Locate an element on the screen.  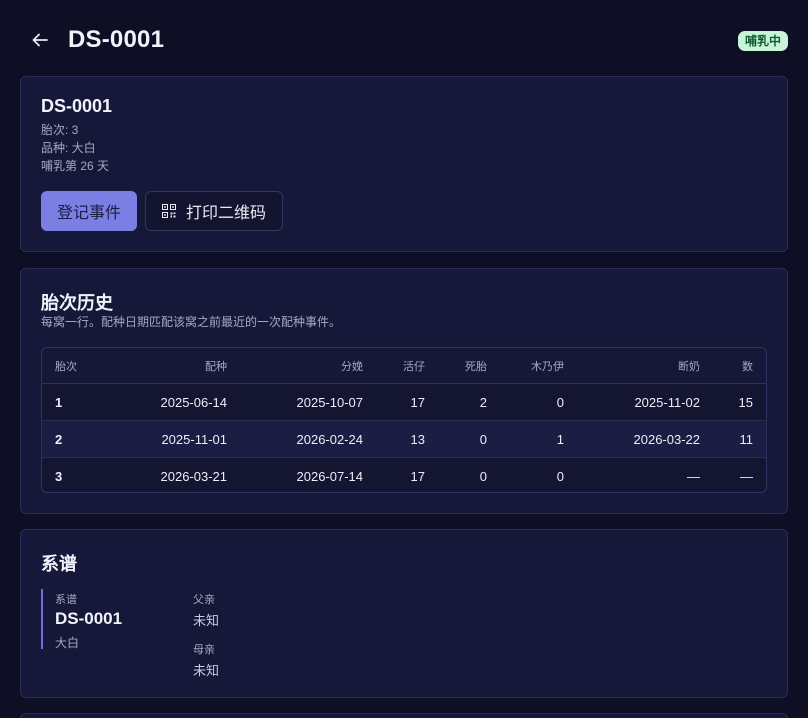
table-cell: 2026-07-14 is located at coordinates (330, 476).